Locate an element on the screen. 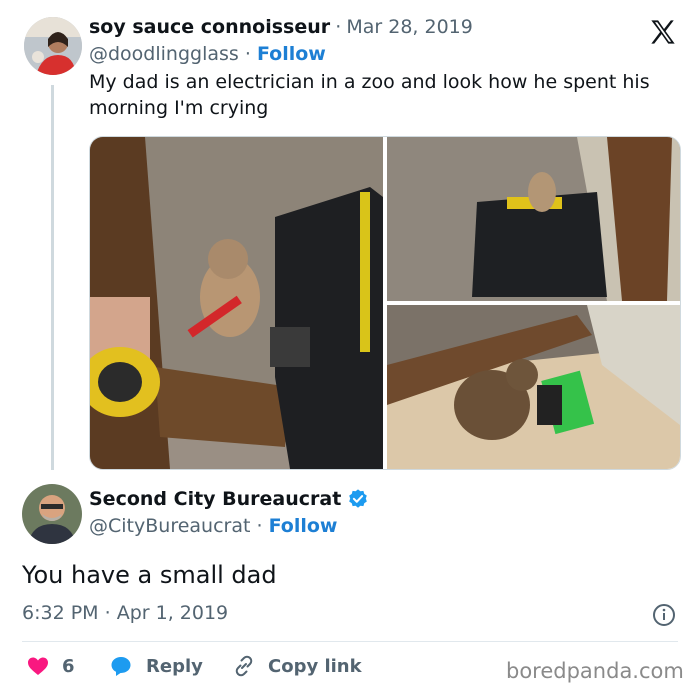 This screenshot has height=693, width=700. copy-link-button: Copy link is located at coordinates (297, 666).